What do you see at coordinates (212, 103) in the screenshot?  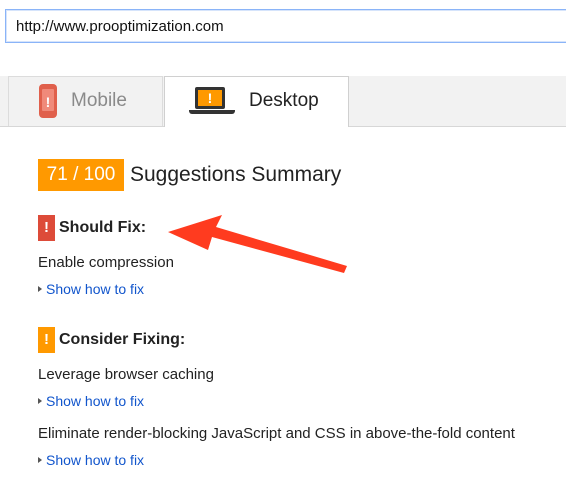 I see `laptop-icon: !` at bounding box center [212, 103].